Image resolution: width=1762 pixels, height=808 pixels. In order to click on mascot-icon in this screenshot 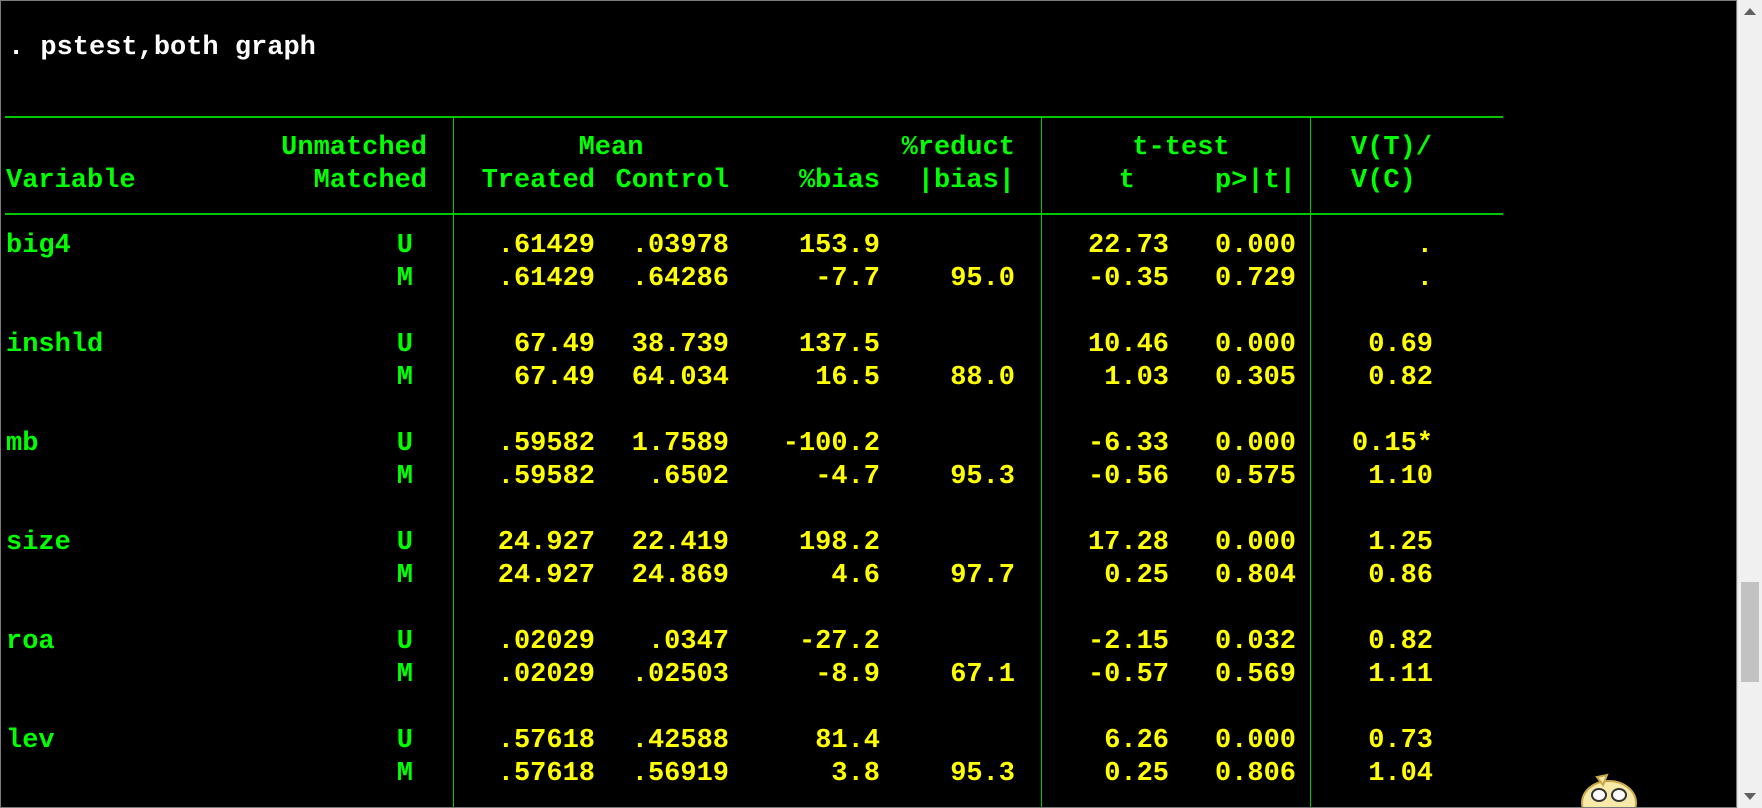, I will do `click(1609, 790)`.